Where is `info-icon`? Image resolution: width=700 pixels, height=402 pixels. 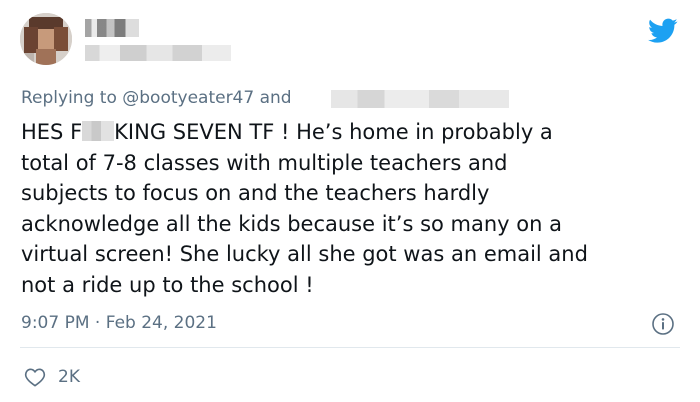
info-icon is located at coordinates (663, 324).